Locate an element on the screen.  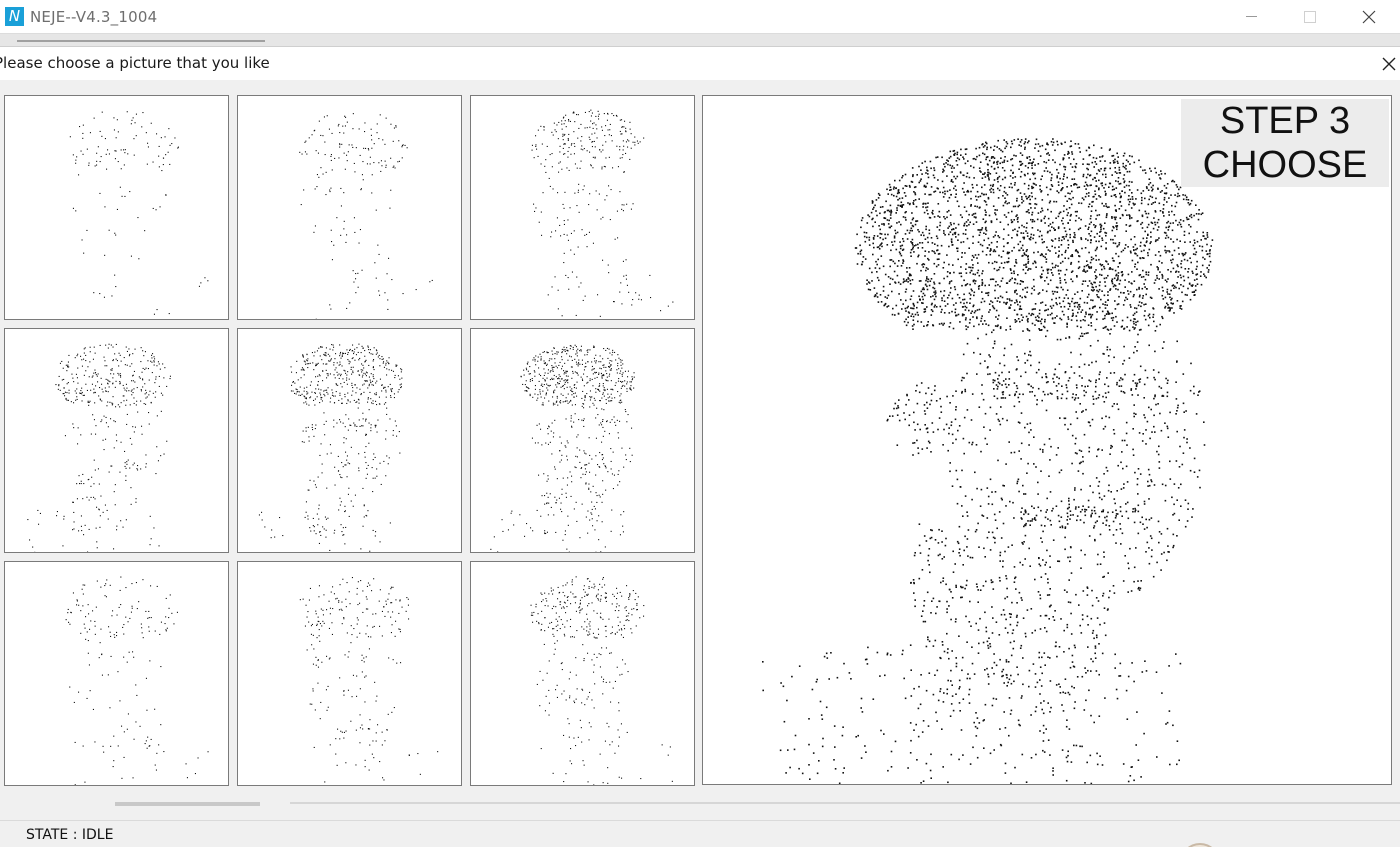
app-logo-icon: N is located at coordinates (14, 16).